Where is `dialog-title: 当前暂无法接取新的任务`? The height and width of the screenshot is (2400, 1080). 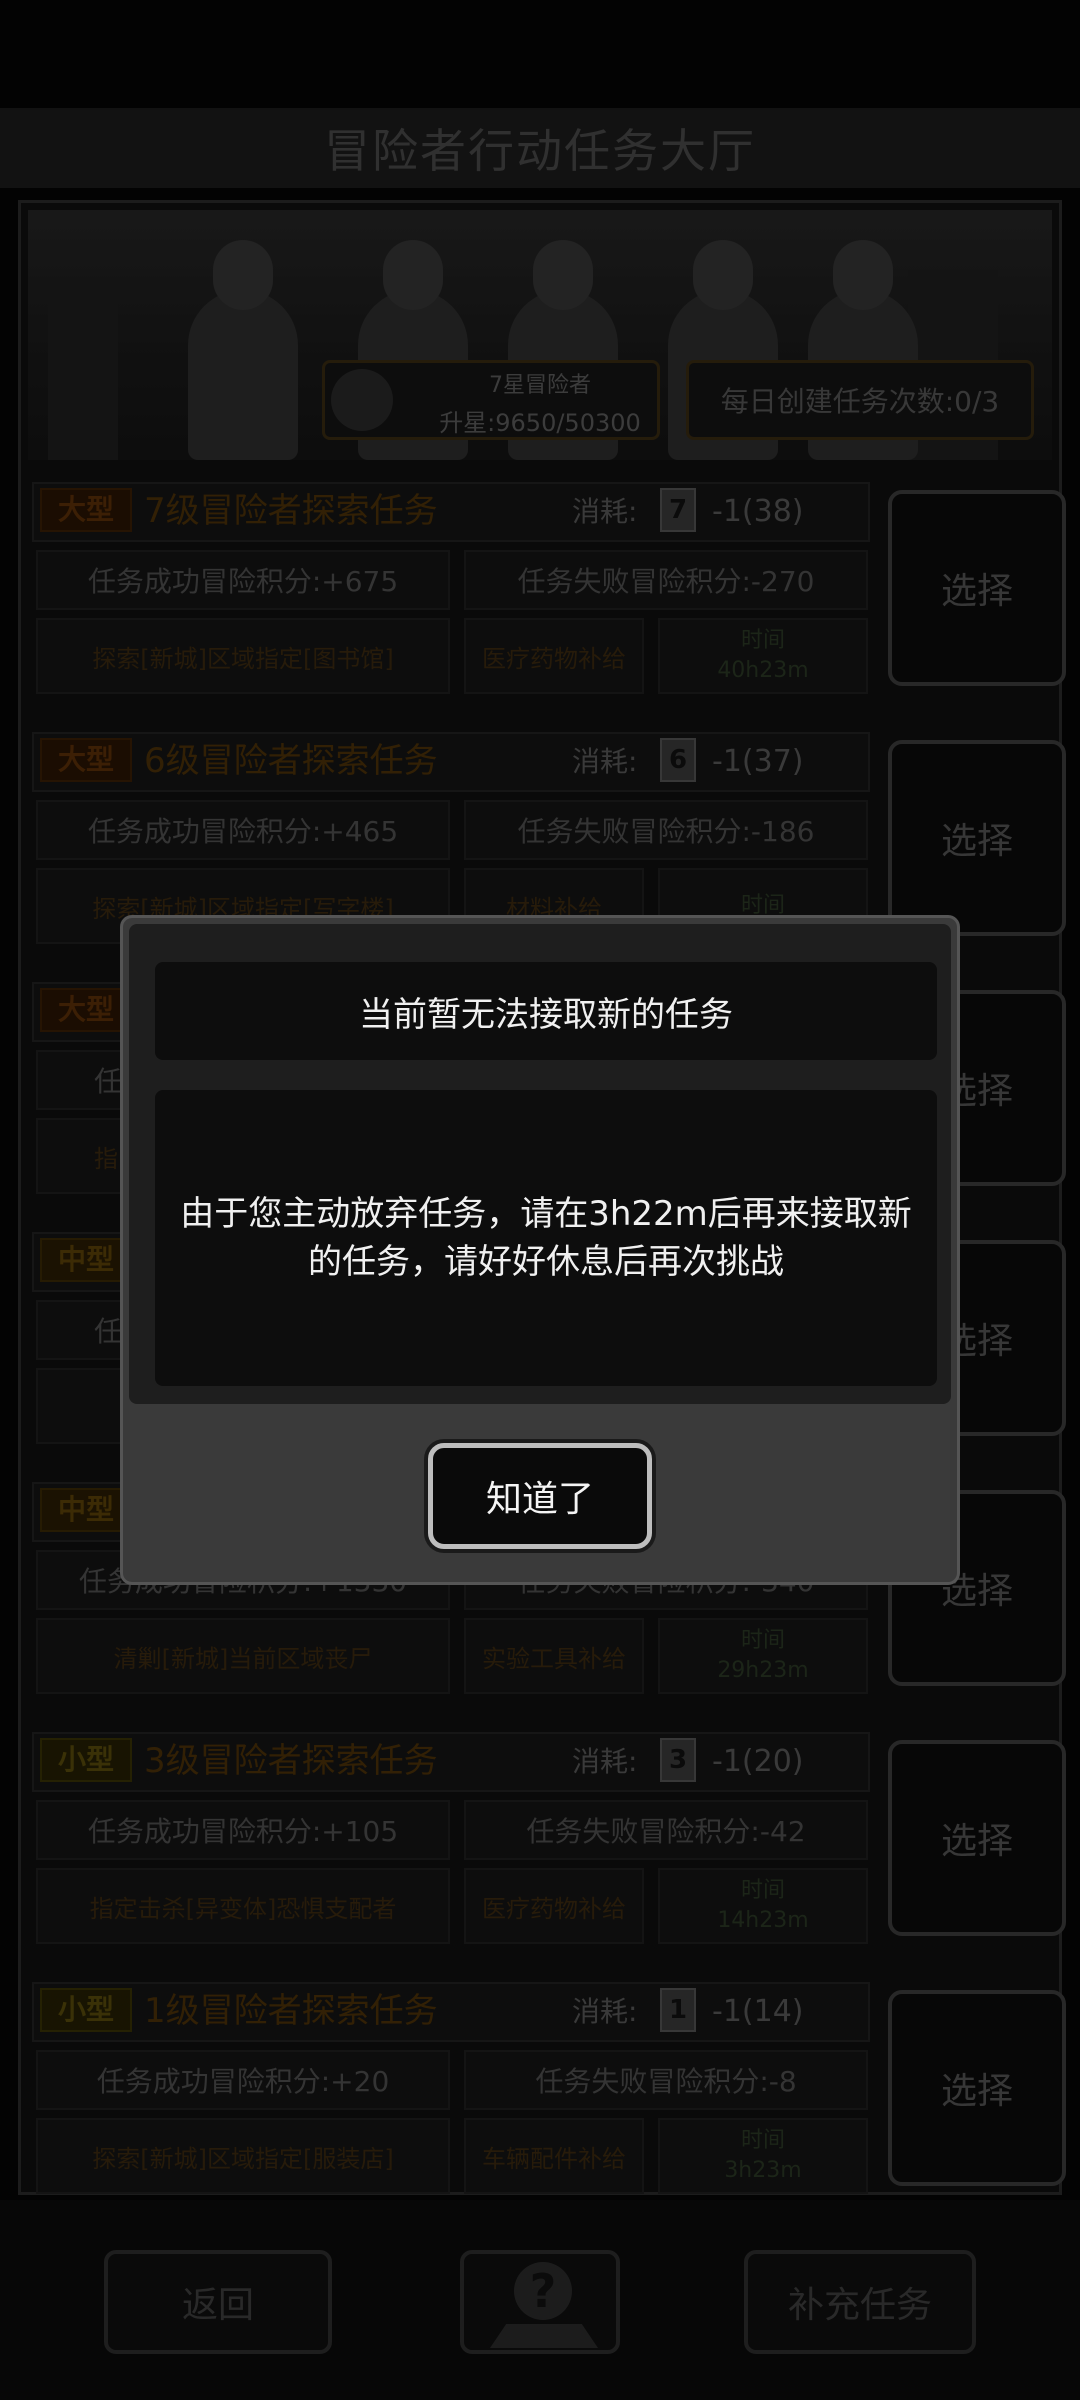 dialog-title: 当前暂无法接取新的任务 is located at coordinates (546, 1011).